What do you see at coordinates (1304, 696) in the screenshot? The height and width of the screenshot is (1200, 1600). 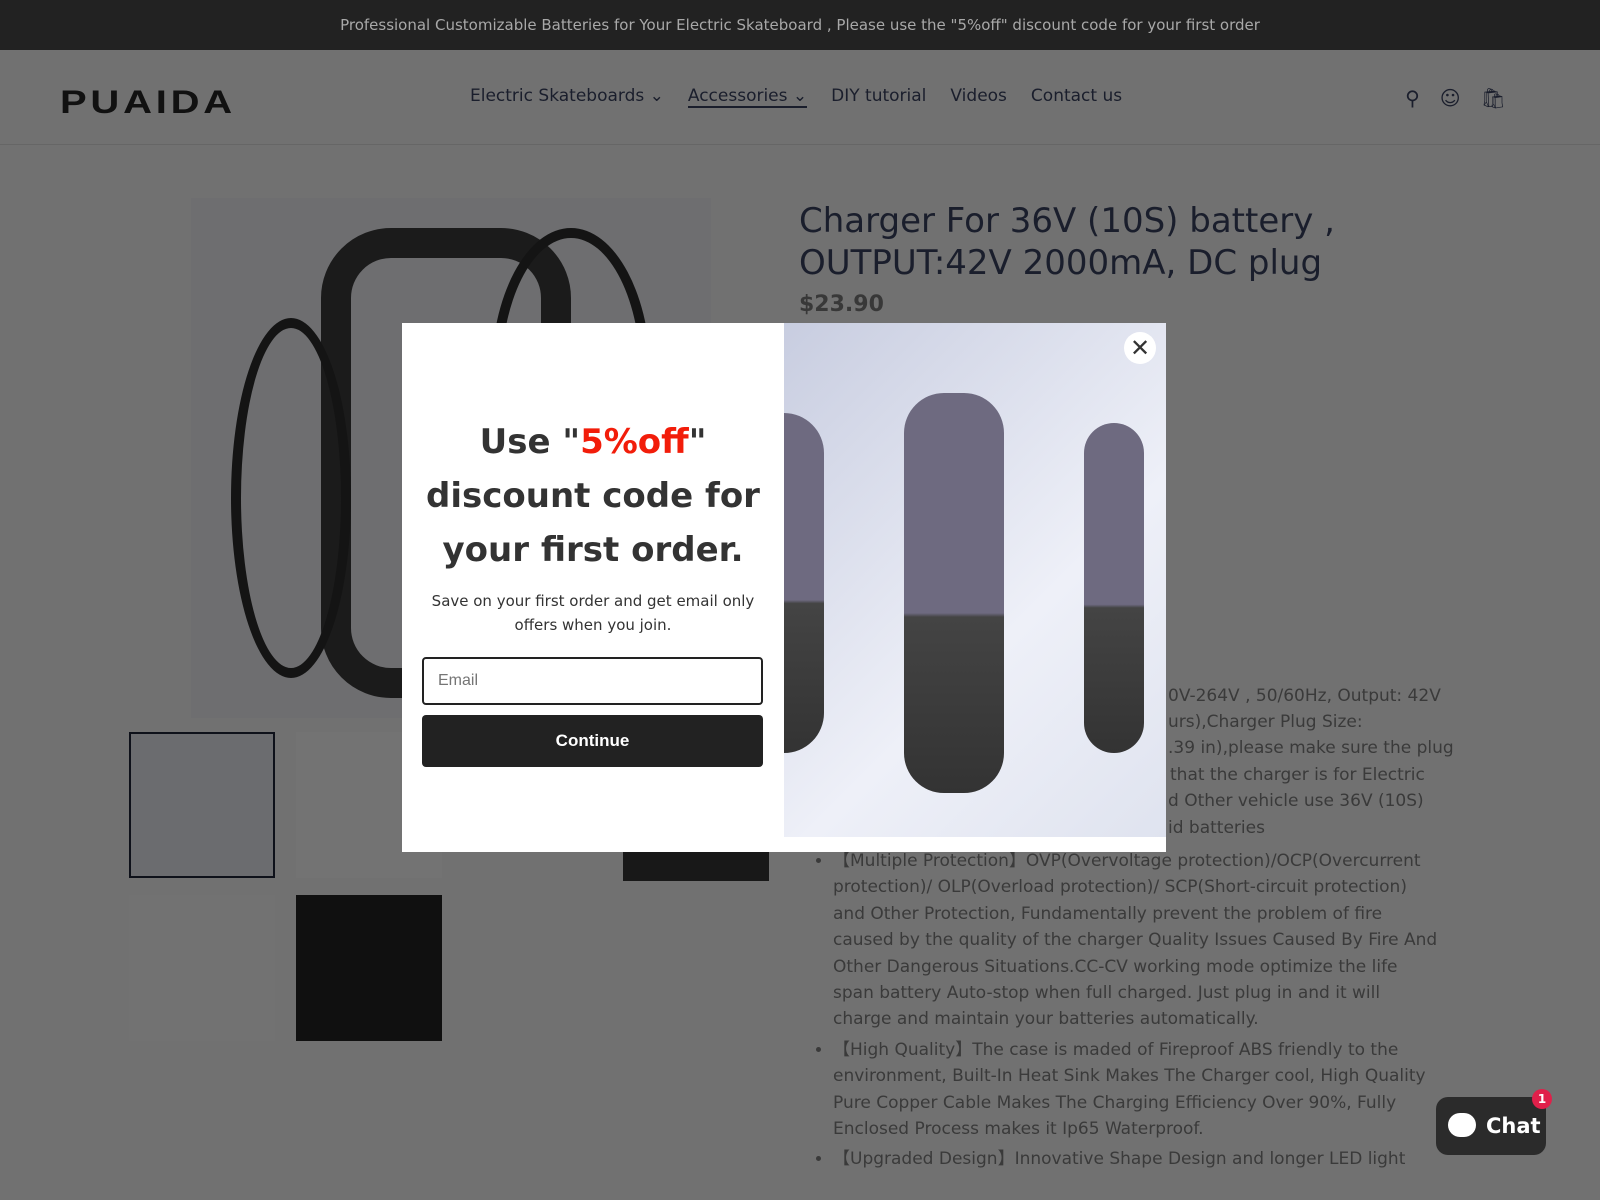 I see `description-fragment: 0V-264V , 50/60Hz, Output: 42V` at bounding box center [1304, 696].